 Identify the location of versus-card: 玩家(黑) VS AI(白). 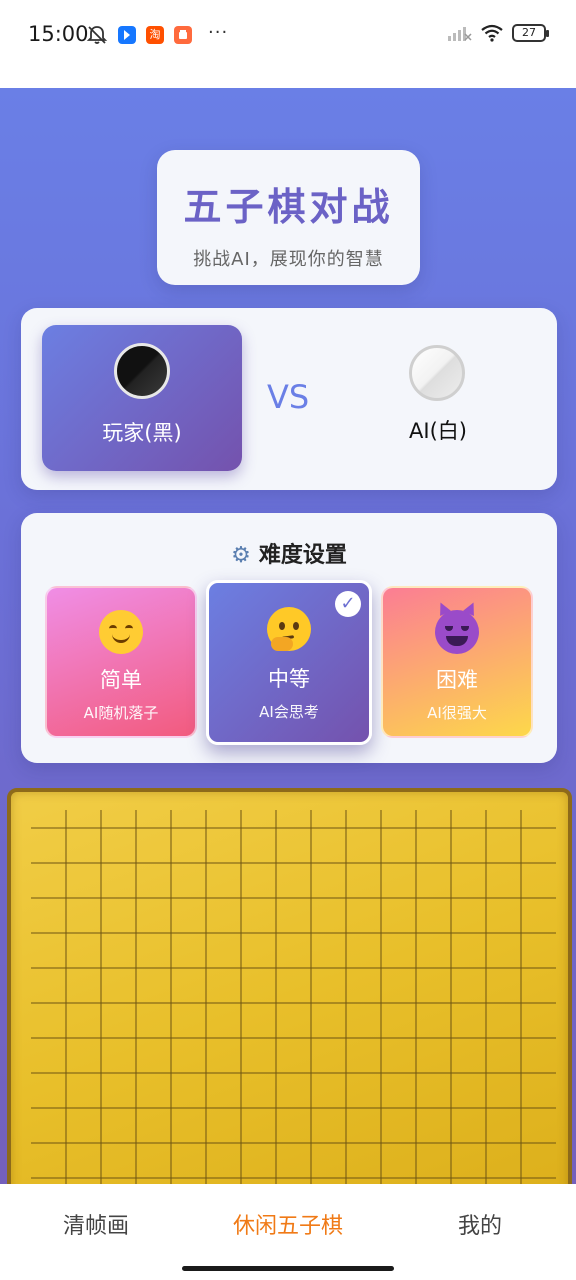
(289, 399).